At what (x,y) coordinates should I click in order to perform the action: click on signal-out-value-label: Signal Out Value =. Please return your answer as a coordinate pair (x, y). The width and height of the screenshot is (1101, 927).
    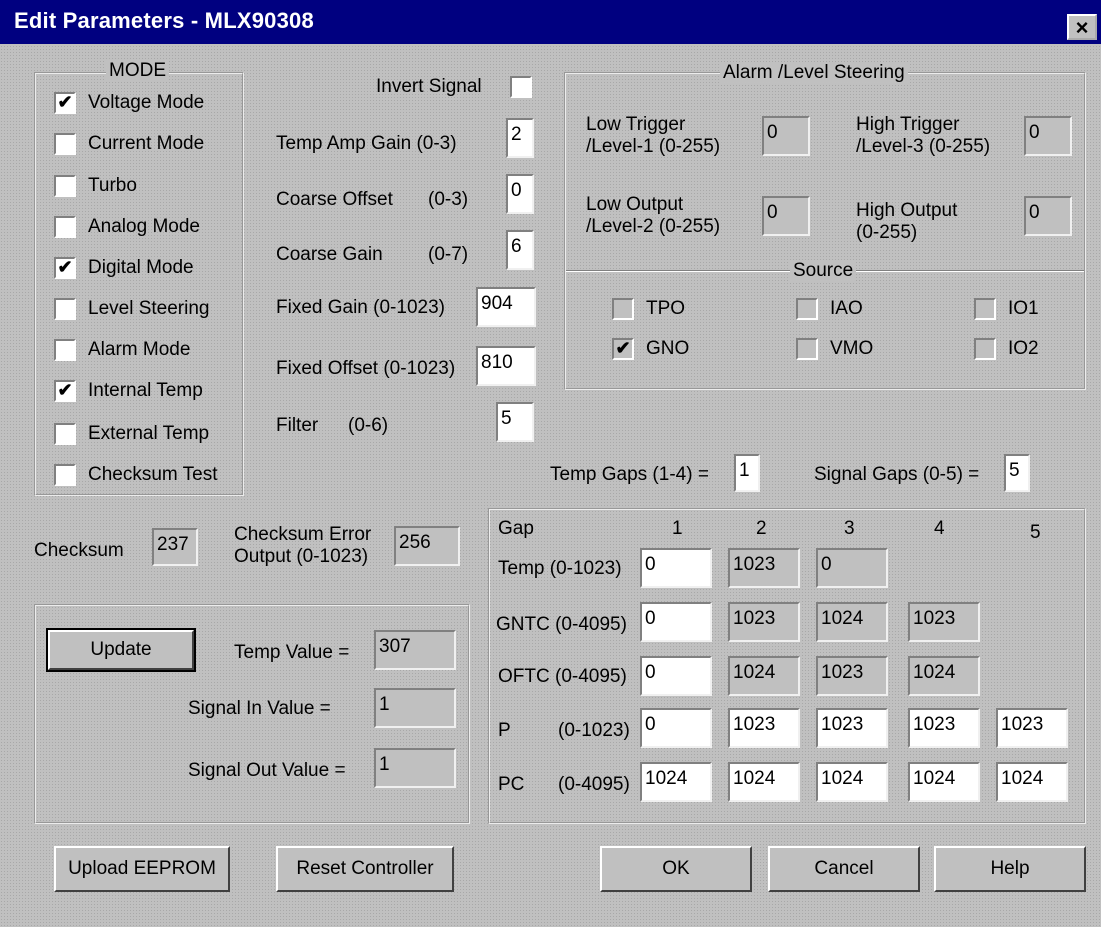
    Looking at the image, I should click on (267, 770).